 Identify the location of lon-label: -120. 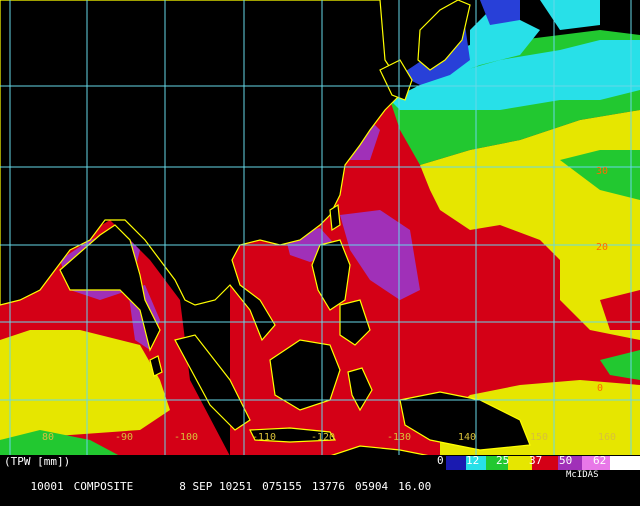
(323, 437).